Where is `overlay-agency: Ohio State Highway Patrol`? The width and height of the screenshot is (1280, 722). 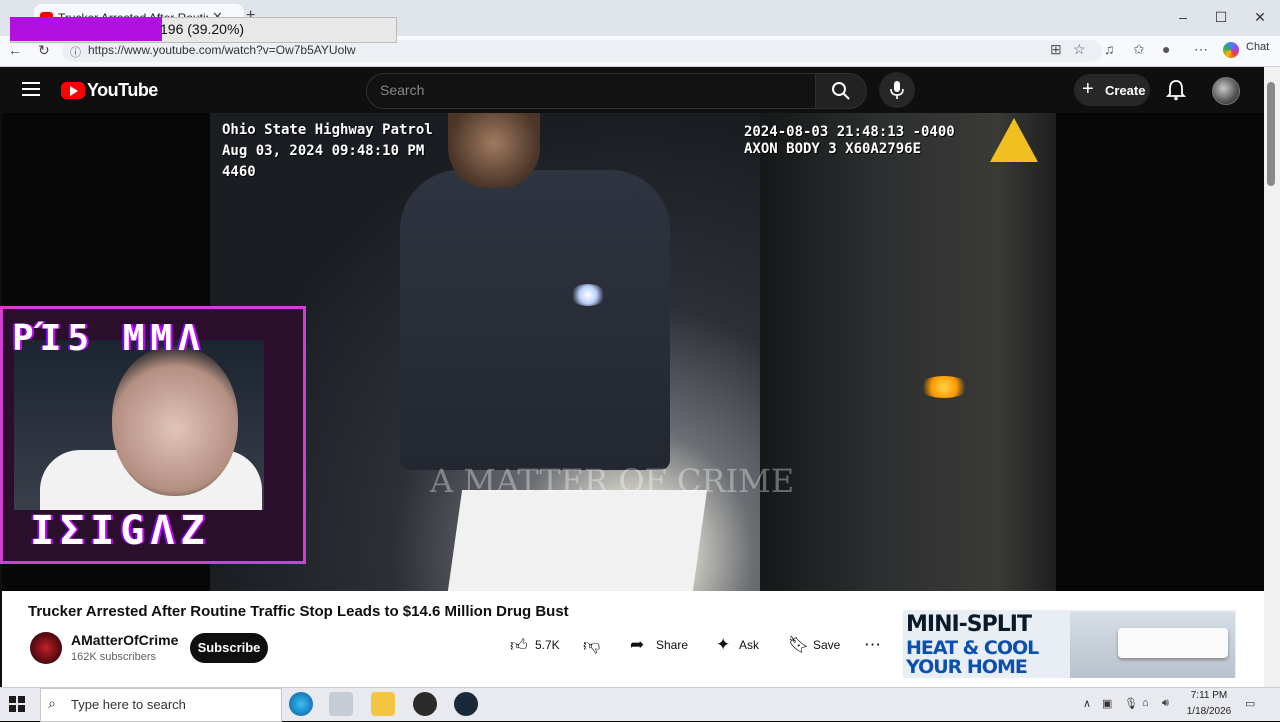 overlay-agency: Ohio State Highway Patrol is located at coordinates (327, 130).